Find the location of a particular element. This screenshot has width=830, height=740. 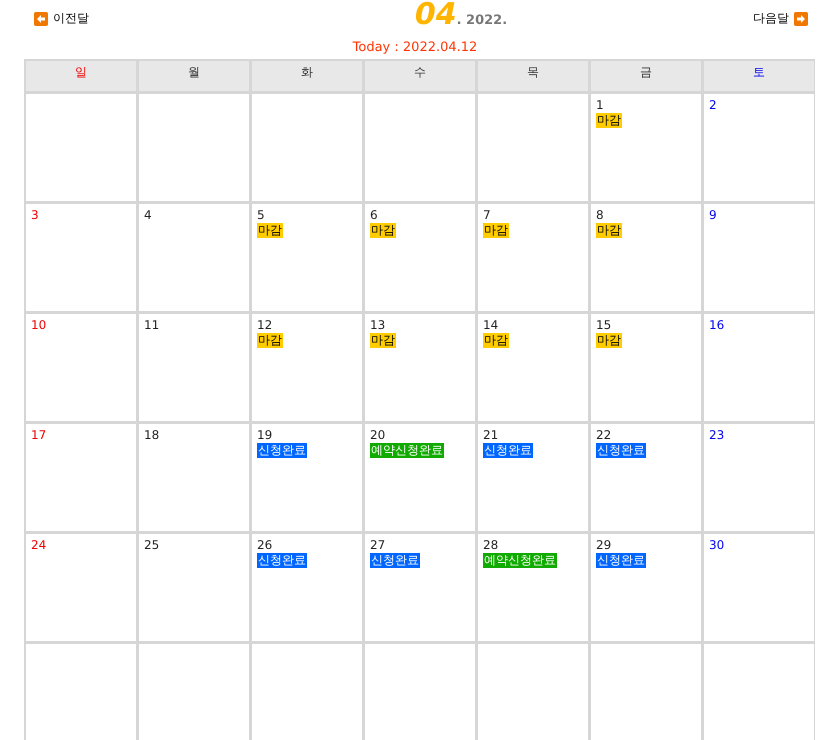

day-cell: 24 is located at coordinates (81, 587).